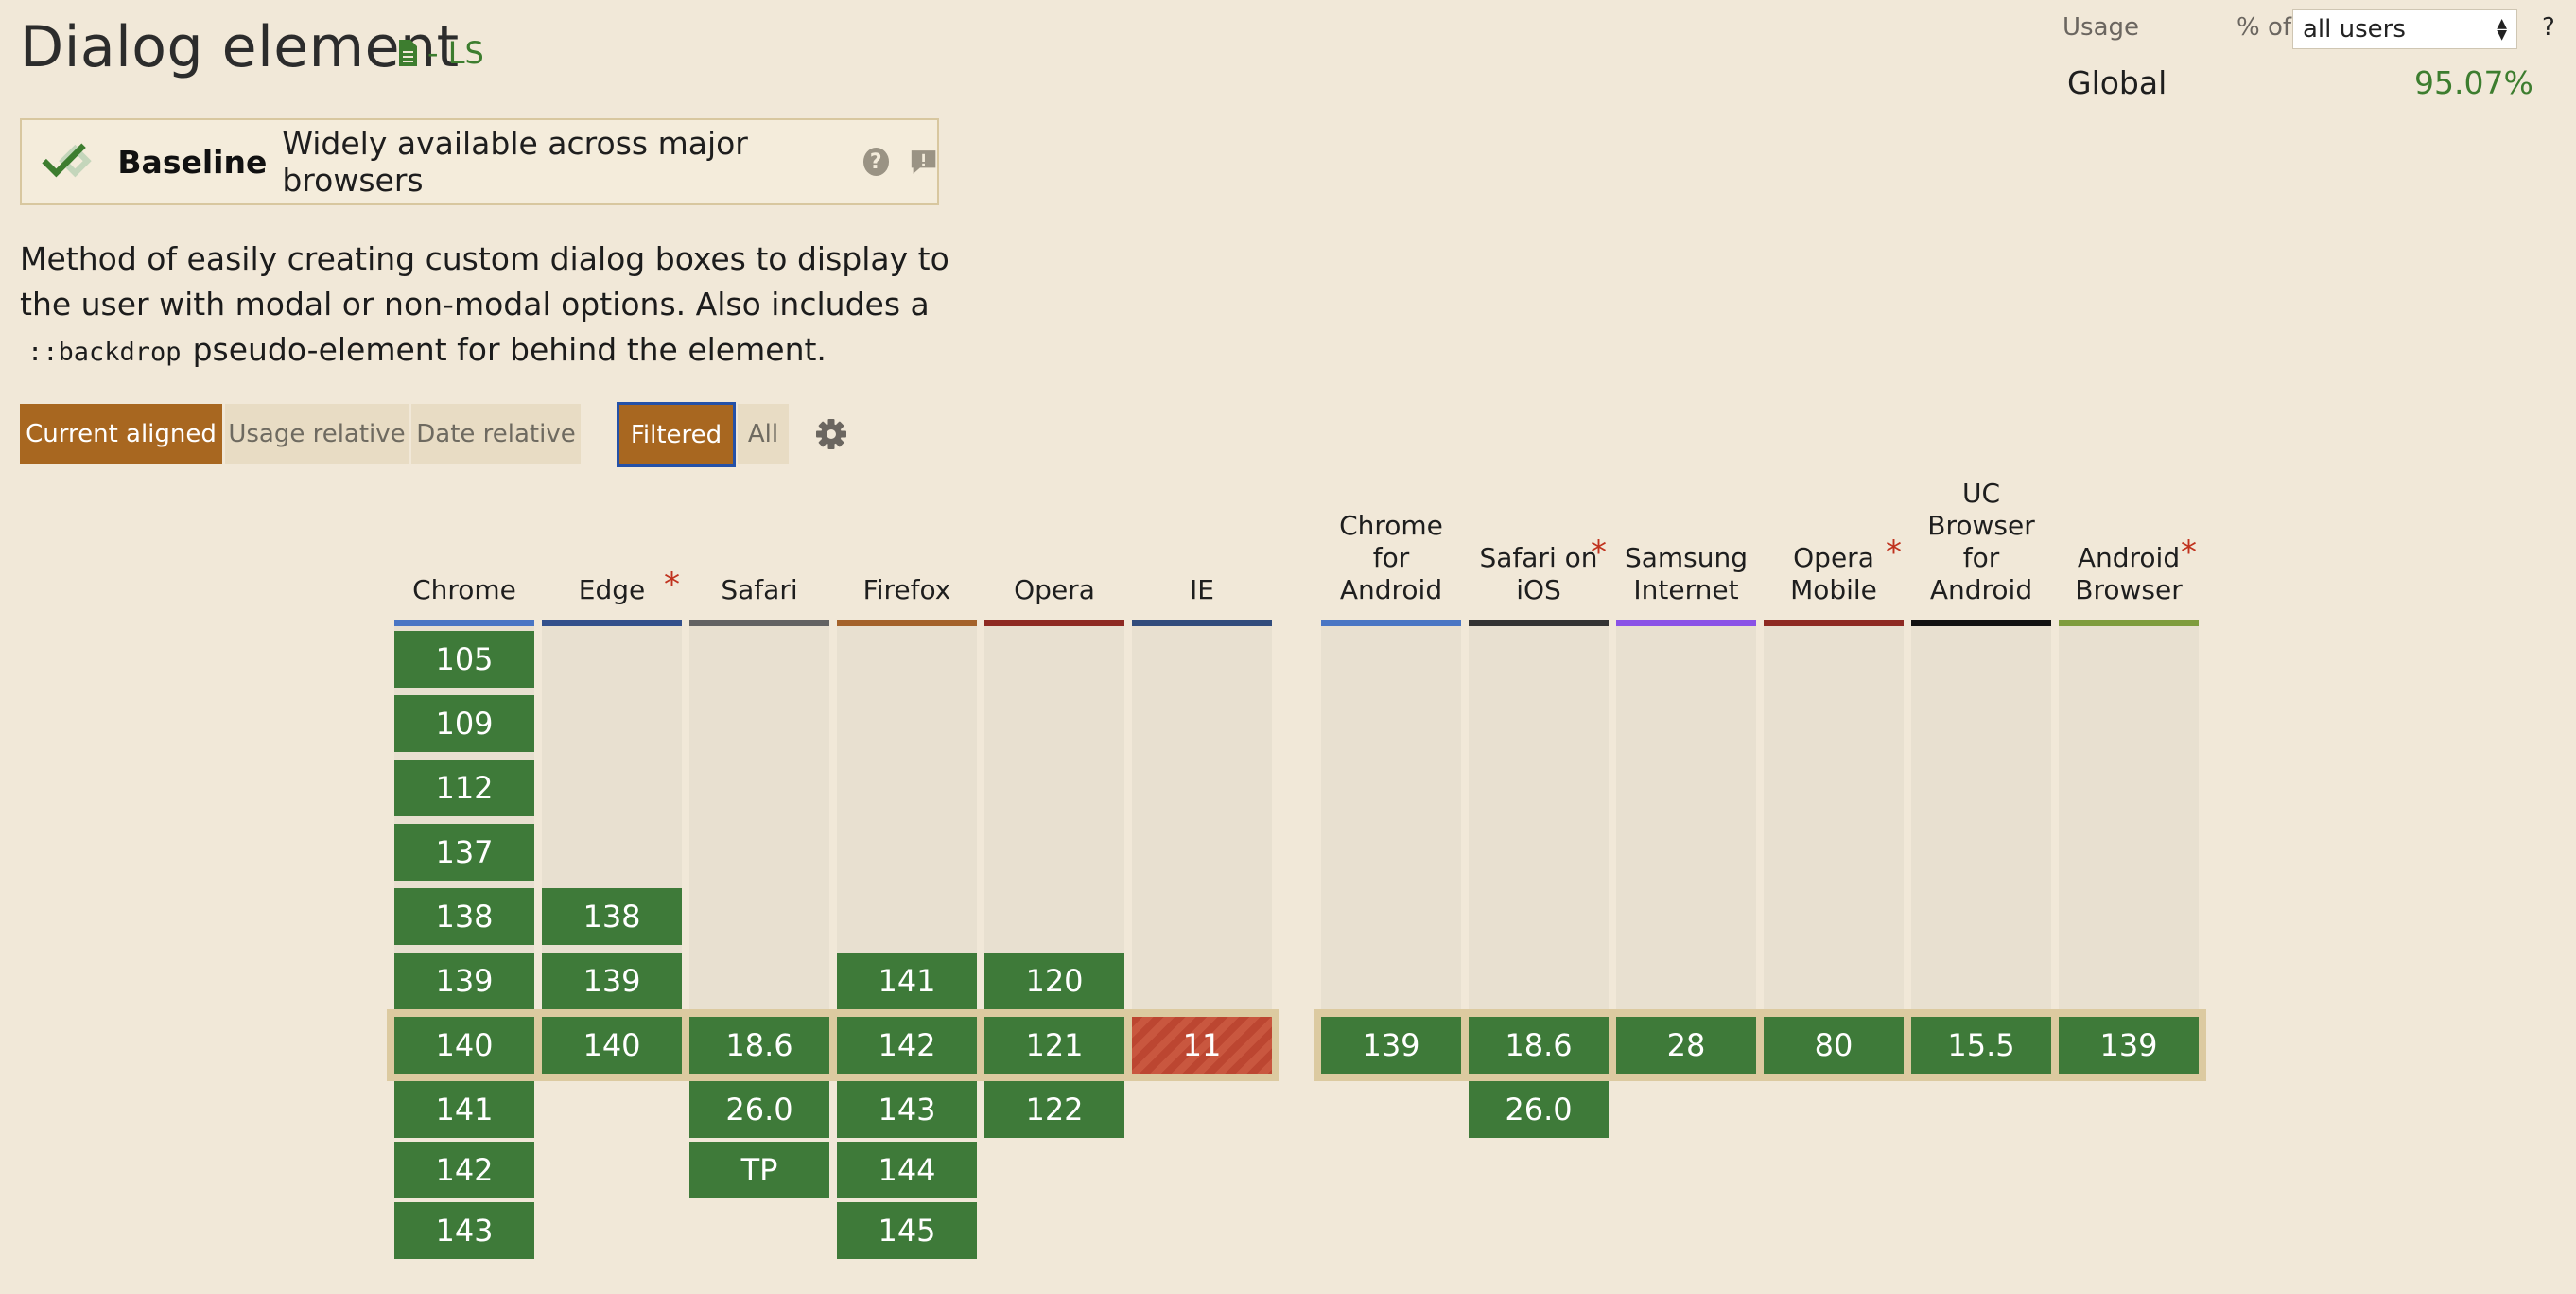 The width and height of the screenshot is (2576, 1294). What do you see at coordinates (2548, 27) in the screenshot?
I see `usage-help-link: ?` at bounding box center [2548, 27].